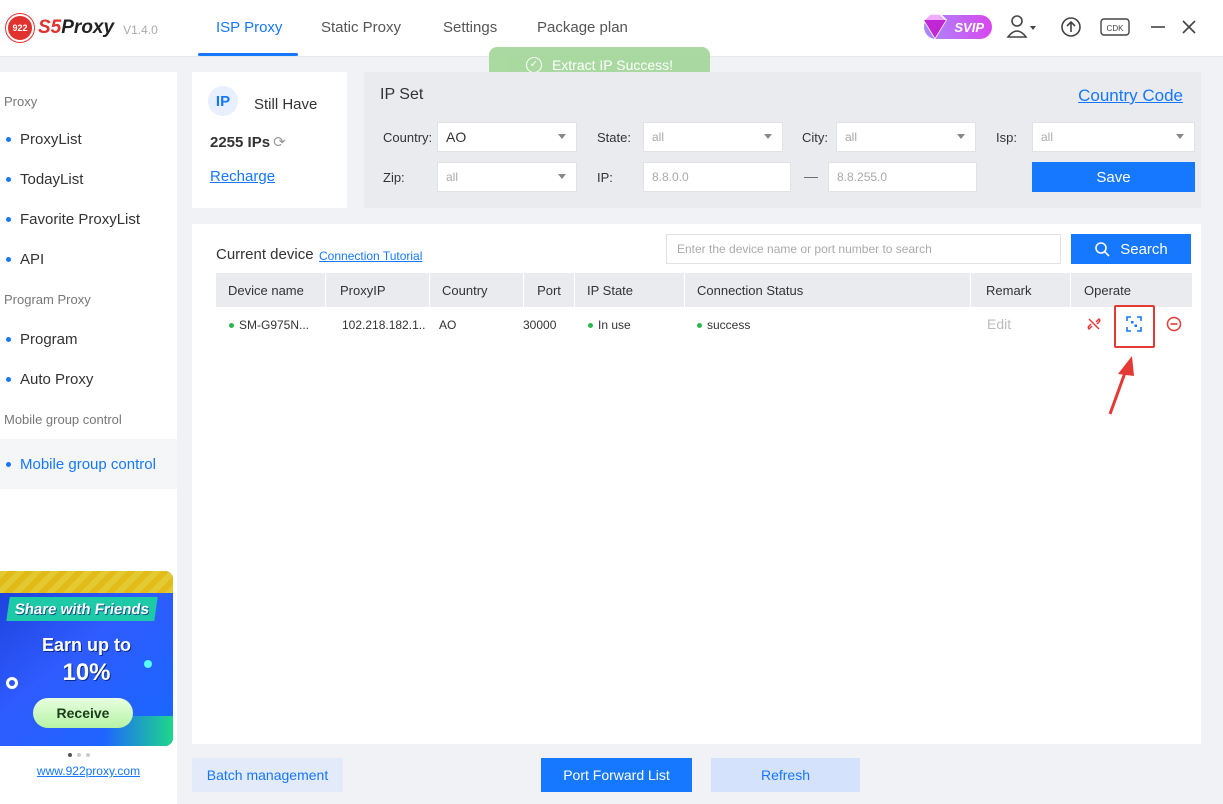 This screenshot has width=1223, height=804. Describe the element at coordinates (1134, 326) in the screenshot. I see `highlight-box` at that location.